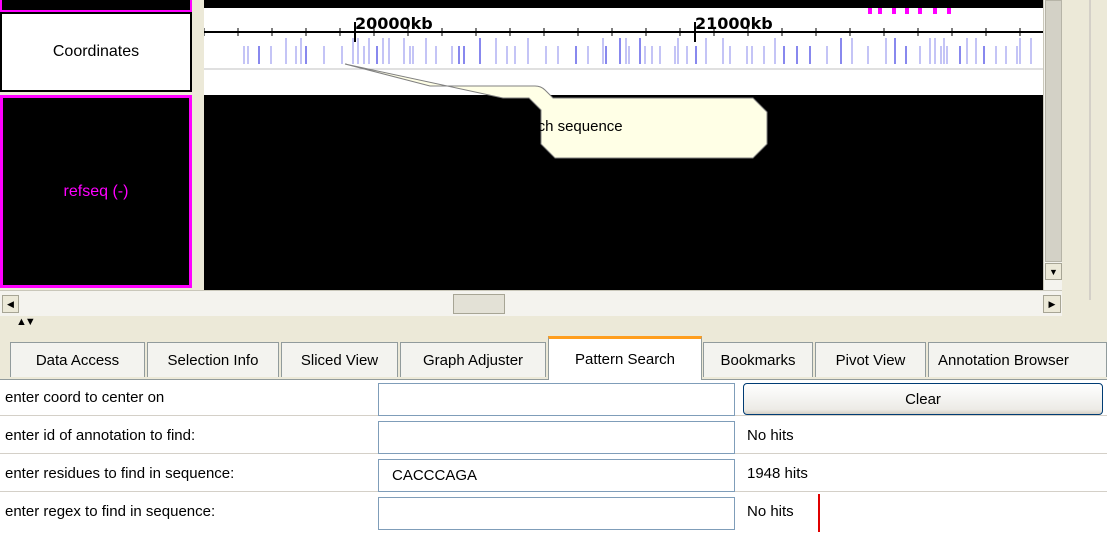 This screenshot has height=548, width=1107. Describe the element at coordinates (479, 304) in the screenshot. I see `horizontal-scroll-thumb` at that location.